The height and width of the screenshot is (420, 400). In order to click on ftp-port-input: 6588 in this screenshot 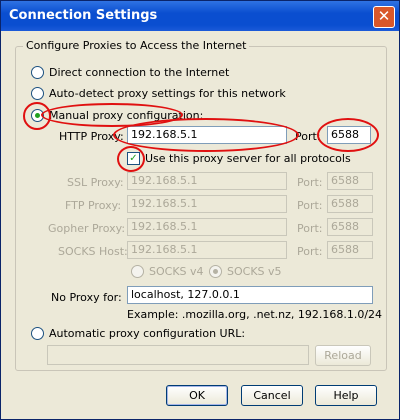, I will do `click(350, 204)`.